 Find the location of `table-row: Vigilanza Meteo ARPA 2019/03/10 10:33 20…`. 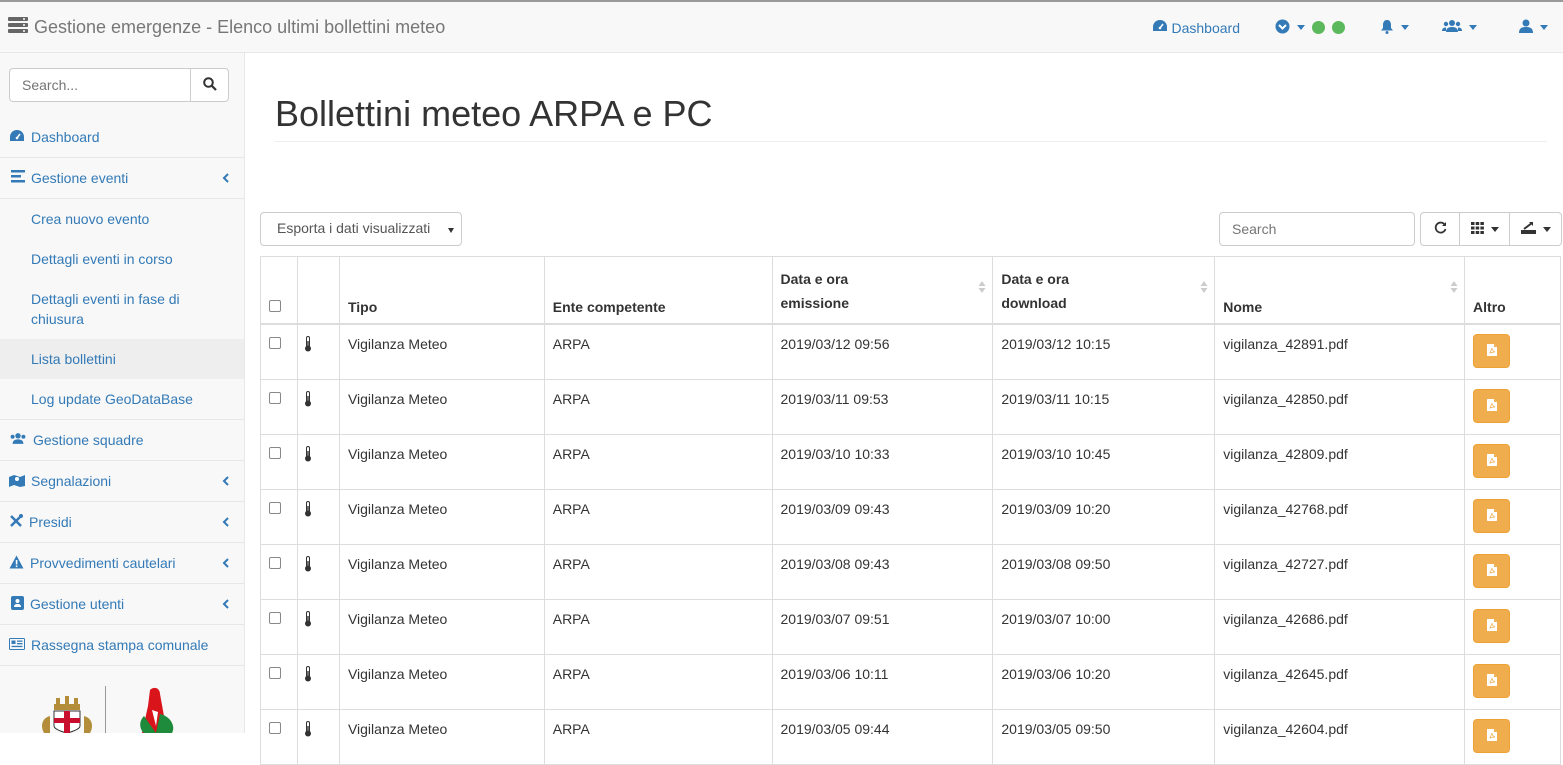

table-row: Vigilanza Meteo ARPA 2019/03/10 10:33 20… is located at coordinates (911, 461).